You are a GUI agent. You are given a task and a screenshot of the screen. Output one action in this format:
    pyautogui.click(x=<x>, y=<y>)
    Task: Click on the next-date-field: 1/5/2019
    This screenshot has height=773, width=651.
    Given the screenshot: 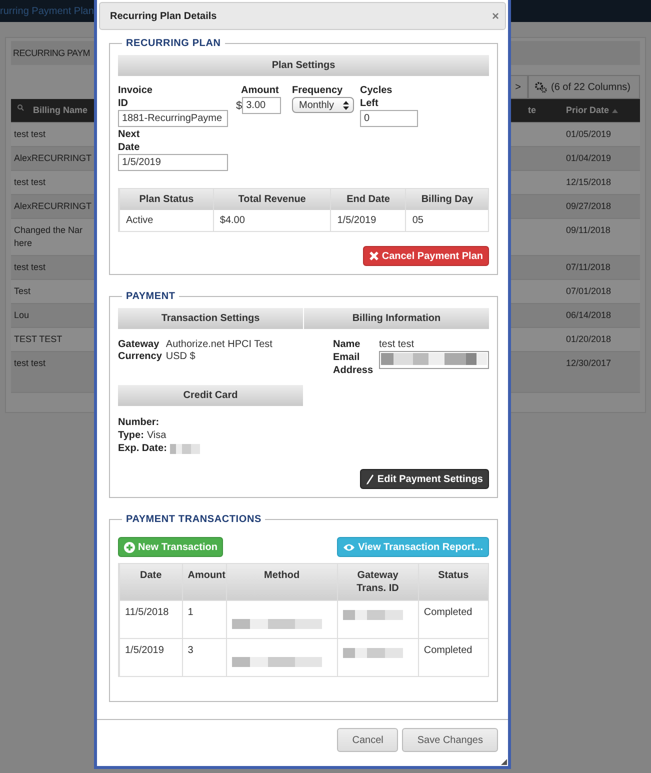 What is the action you would take?
    pyautogui.click(x=173, y=162)
    